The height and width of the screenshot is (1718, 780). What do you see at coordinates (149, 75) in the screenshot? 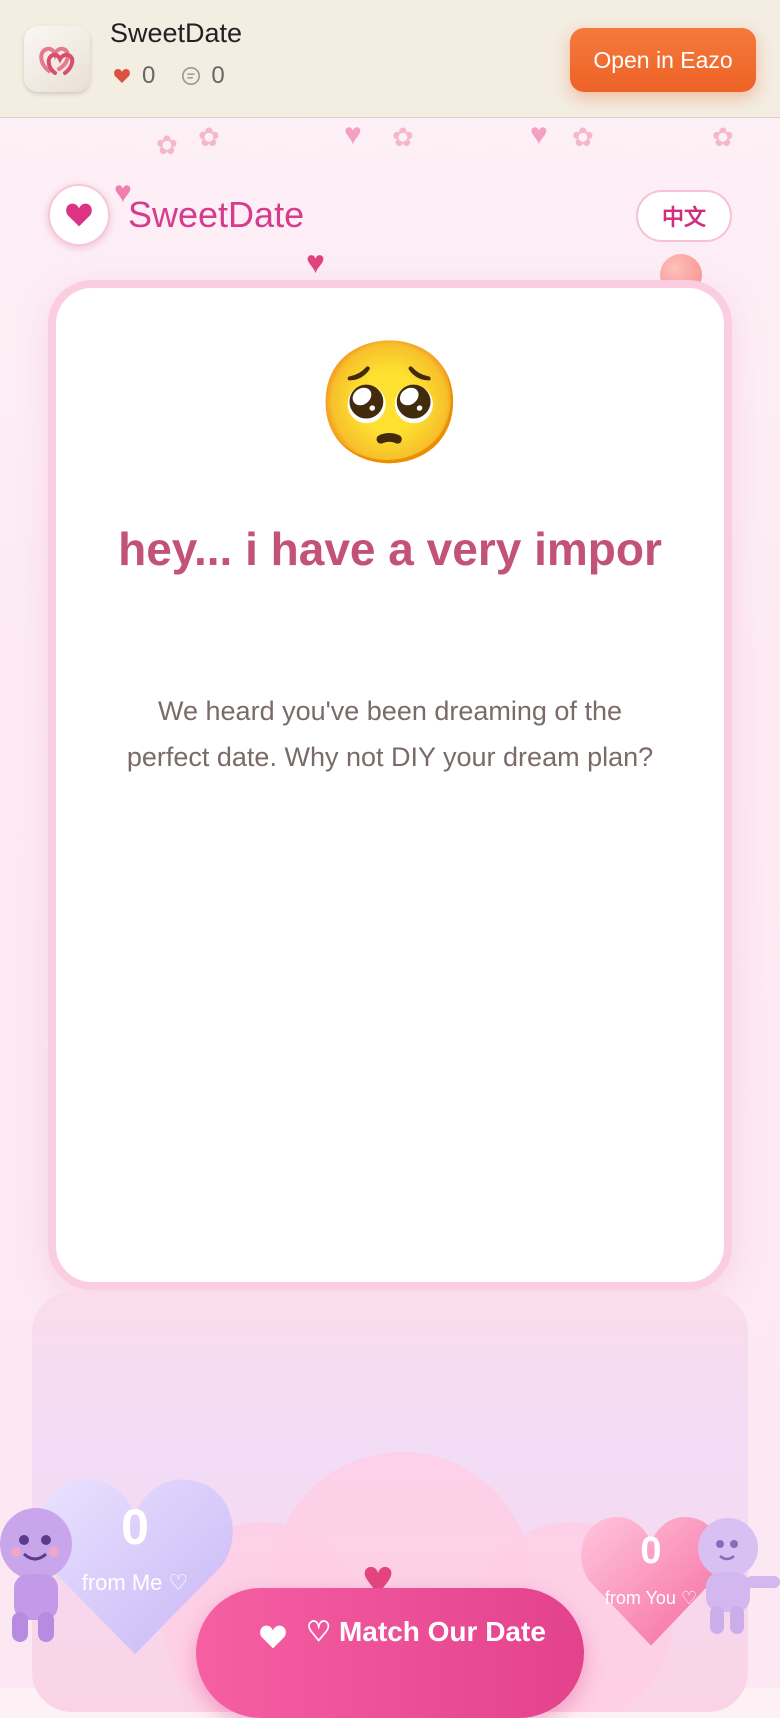
I see `likes-count: 0` at bounding box center [149, 75].